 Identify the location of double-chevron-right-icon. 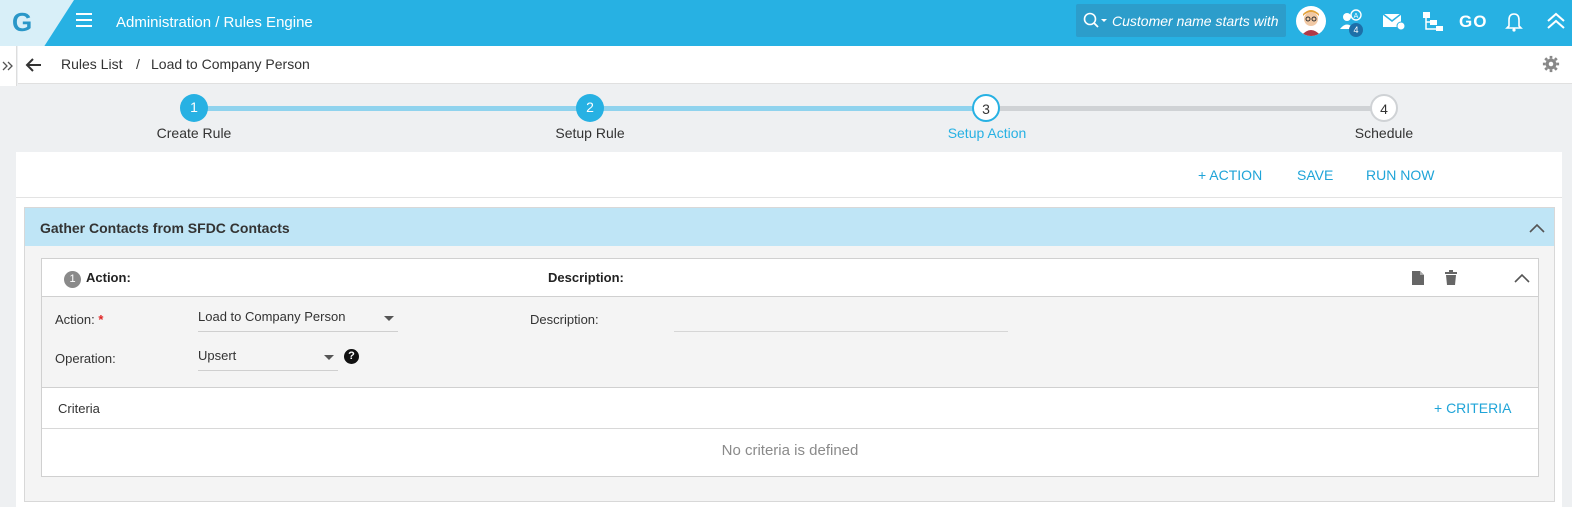
(7, 66).